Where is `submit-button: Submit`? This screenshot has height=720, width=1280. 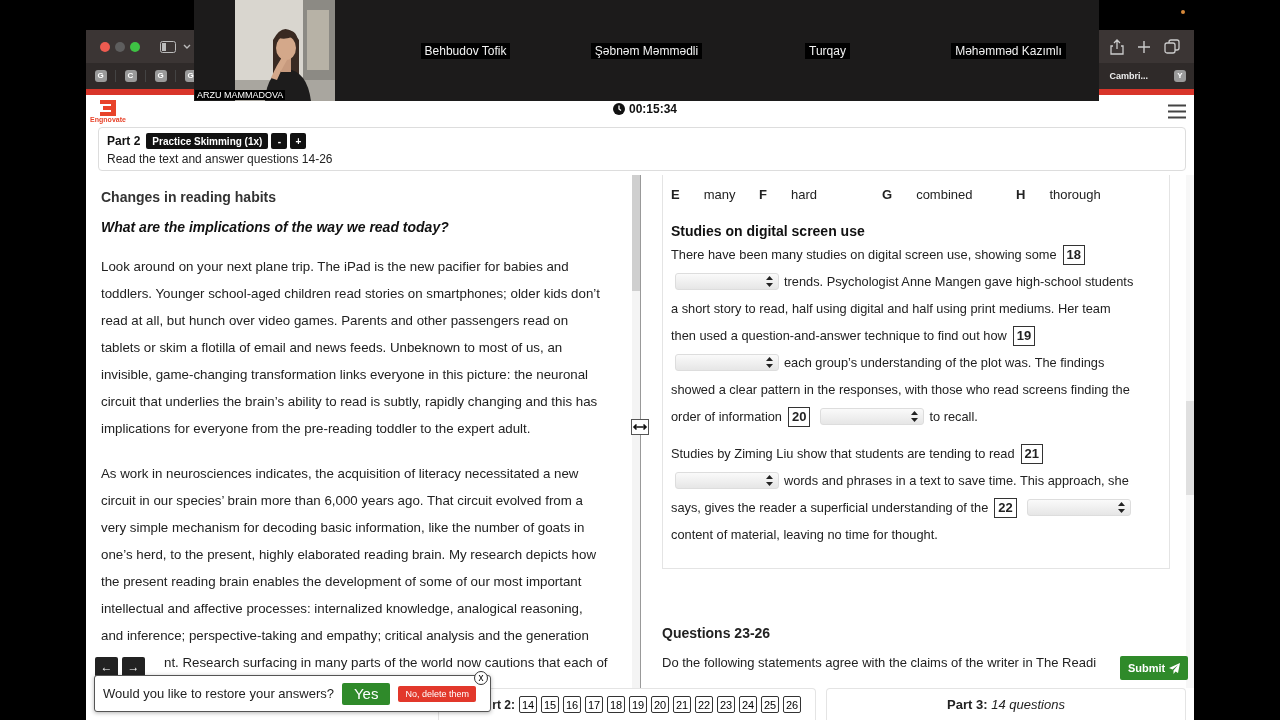 submit-button: Submit is located at coordinates (1154, 668).